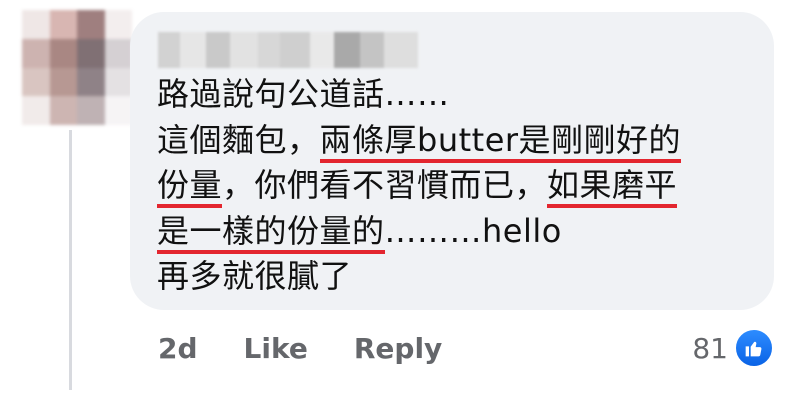 The height and width of the screenshot is (415, 800). What do you see at coordinates (255, 276) in the screenshot?
I see `comment-text-segment: 再多就很膩了` at bounding box center [255, 276].